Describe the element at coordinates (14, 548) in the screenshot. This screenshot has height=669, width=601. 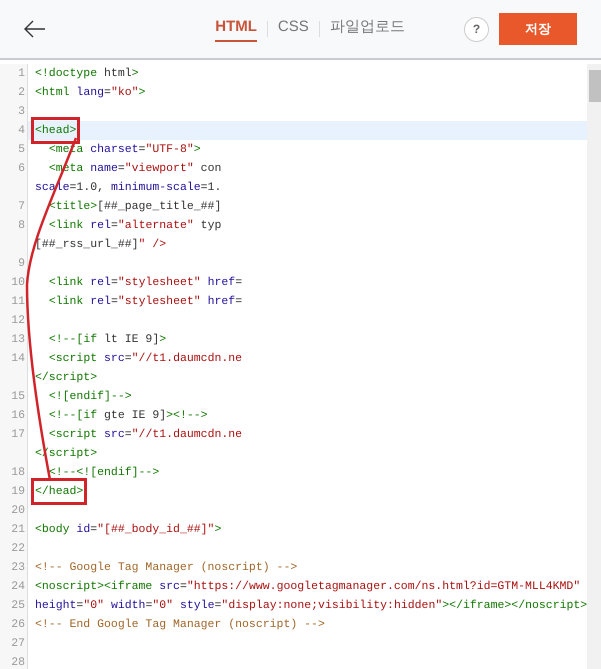
I see `line-number: 22` at that location.